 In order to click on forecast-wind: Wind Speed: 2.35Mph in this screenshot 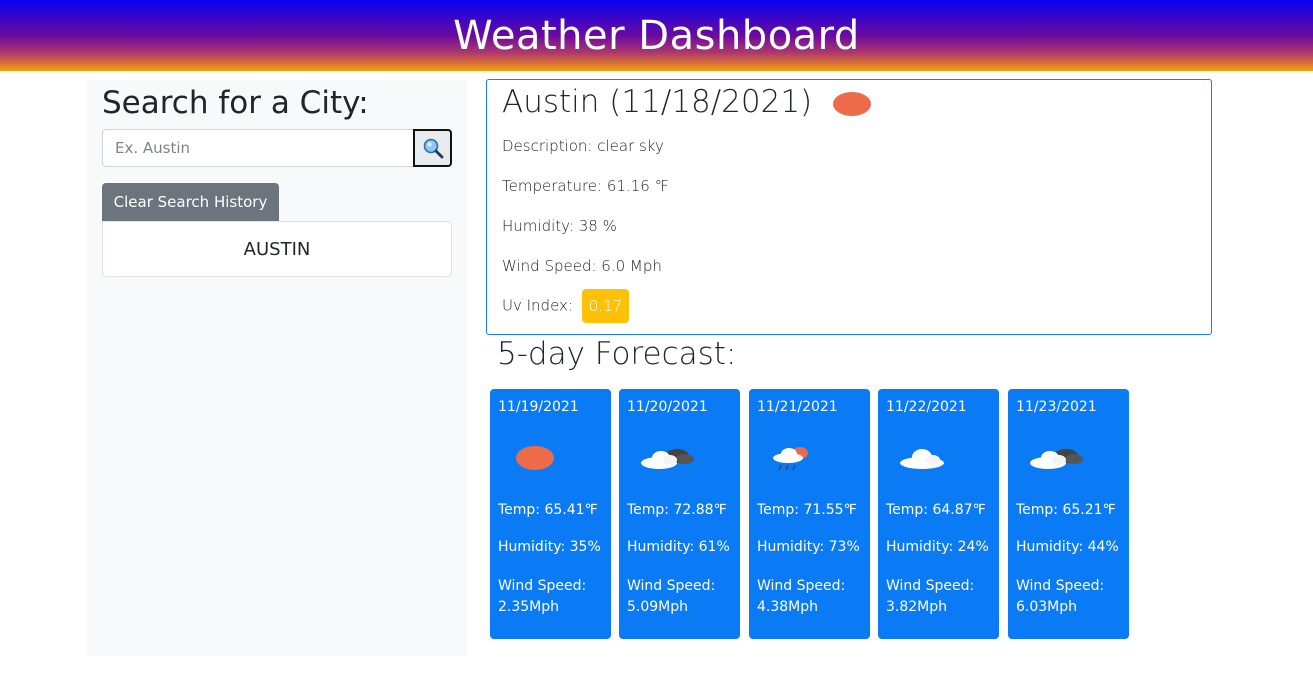, I will do `click(542, 596)`.